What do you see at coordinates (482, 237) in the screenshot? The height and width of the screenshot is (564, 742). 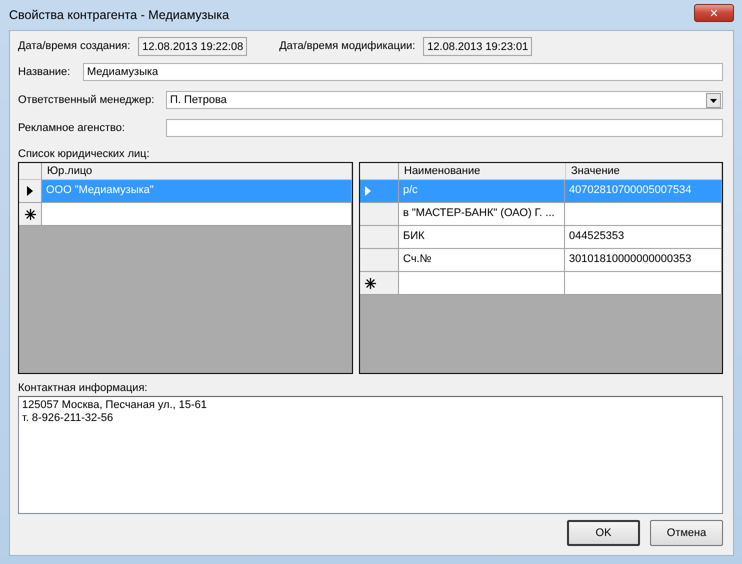 I see `table-cell: БИК` at bounding box center [482, 237].